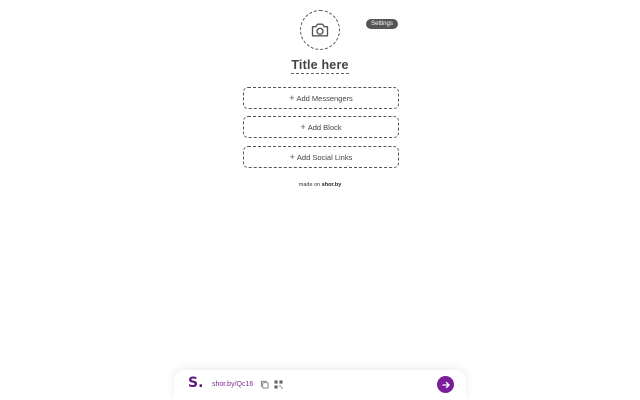  I want to click on avatar-upload, so click(320, 30).